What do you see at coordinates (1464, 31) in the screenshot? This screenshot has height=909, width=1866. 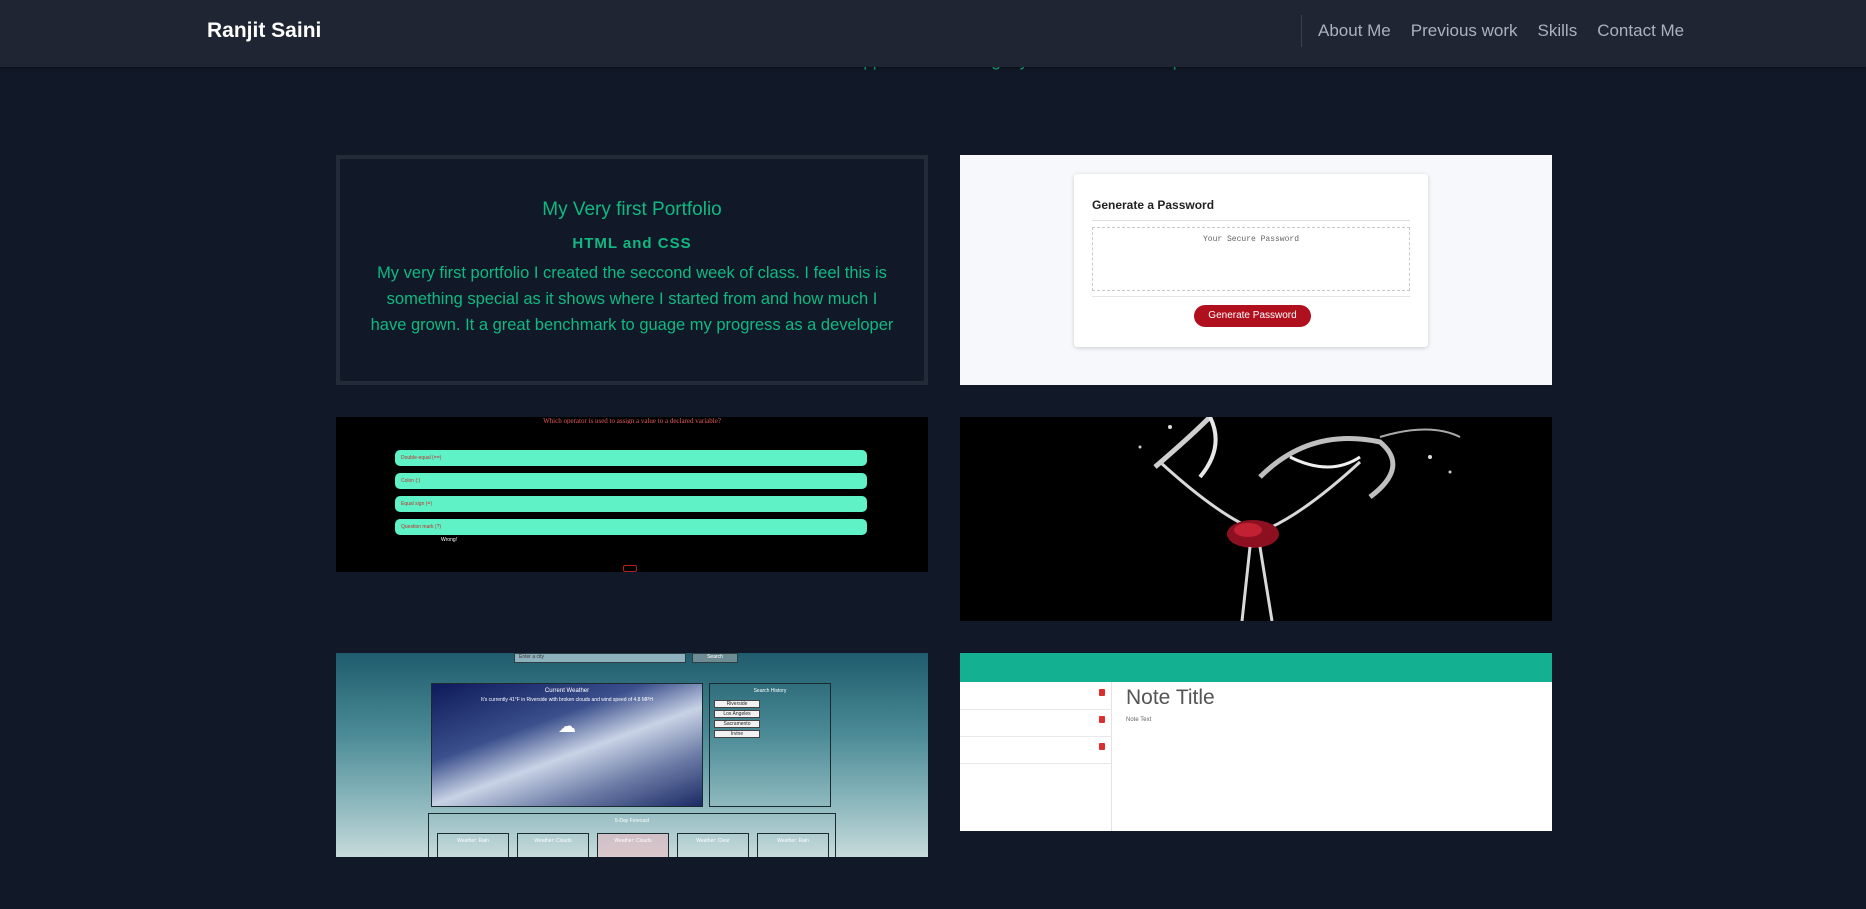 I see `nav-link-previous-work: Previous work` at bounding box center [1464, 31].